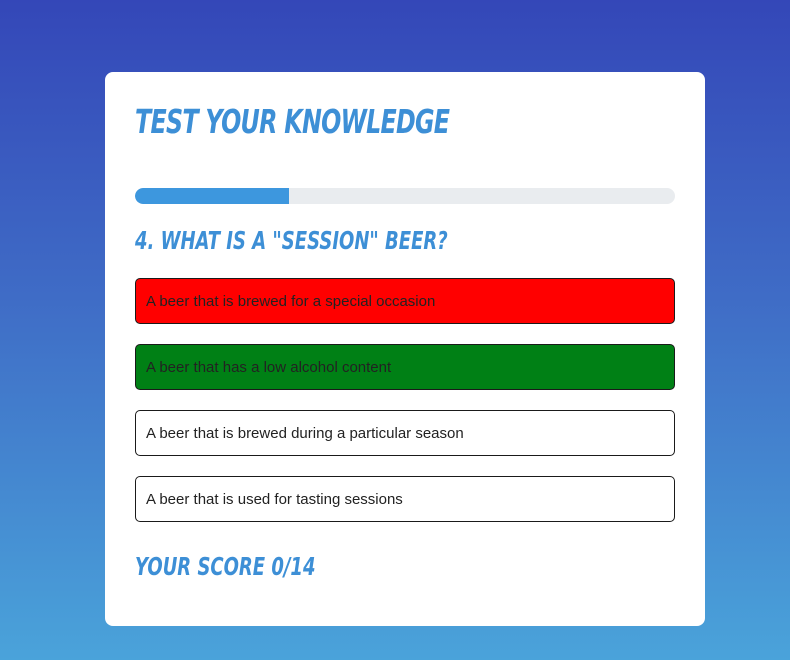  What do you see at coordinates (212, 196) in the screenshot?
I see `progress-bar-fill` at bounding box center [212, 196].